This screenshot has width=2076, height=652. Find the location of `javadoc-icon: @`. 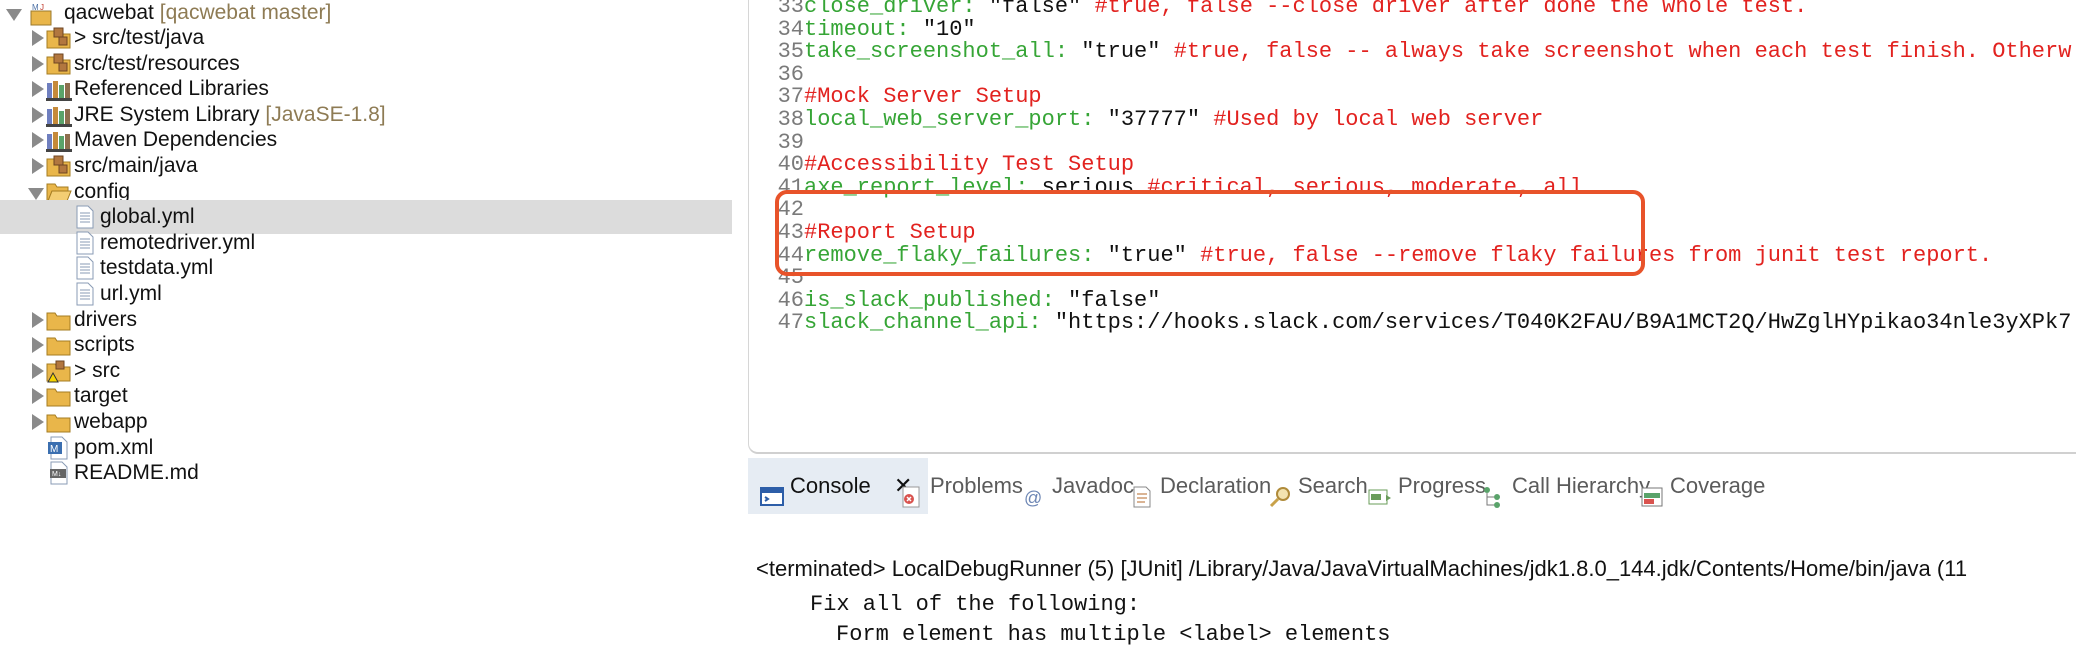

javadoc-icon: @ is located at coordinates (1034, 491).